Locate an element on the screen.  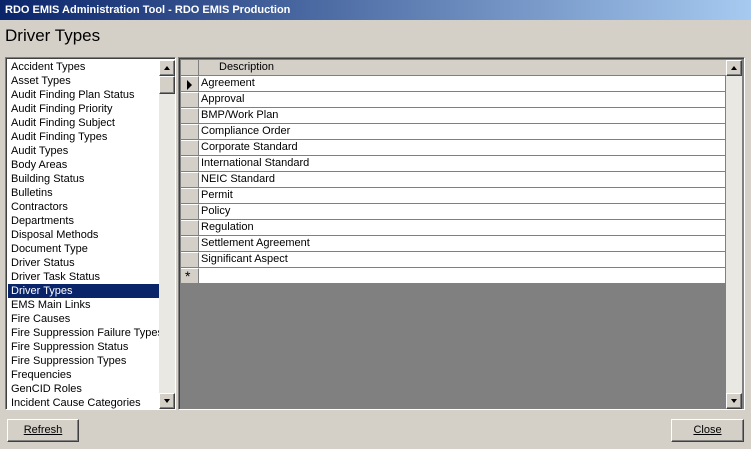
table-row: Permit is located at coordinates (453, 196).